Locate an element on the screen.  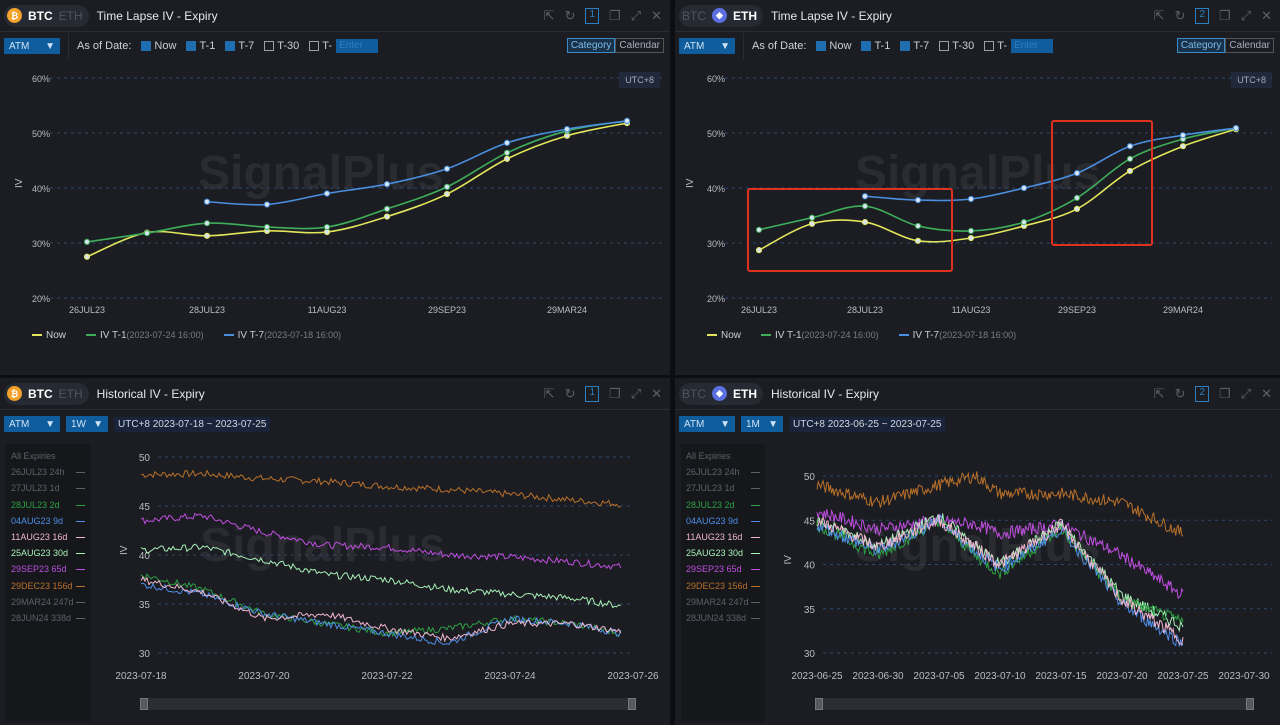
series-line-04aug23 is located at coordinates (381, 614).